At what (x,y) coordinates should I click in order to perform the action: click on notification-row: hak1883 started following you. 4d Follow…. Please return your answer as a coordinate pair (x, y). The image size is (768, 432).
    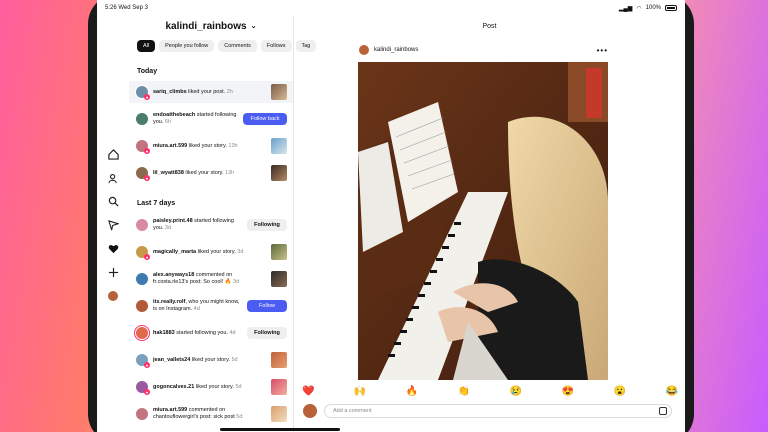
    Looking at the image, I should click on (211, 333).